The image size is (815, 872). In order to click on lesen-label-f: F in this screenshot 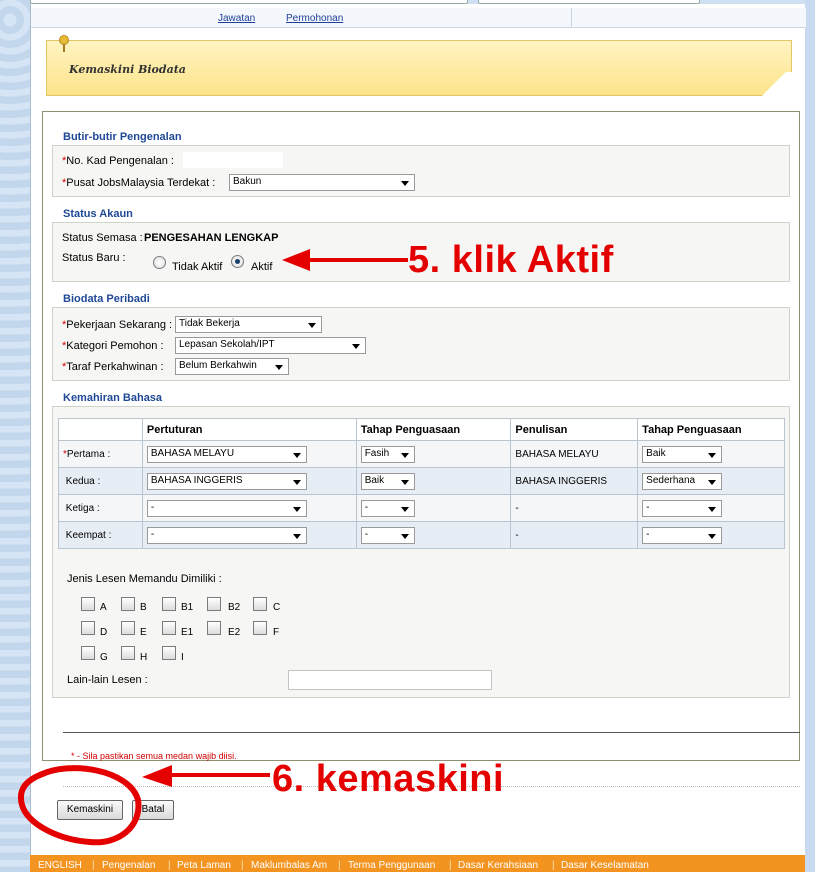, I will do `click(276, 632)`.